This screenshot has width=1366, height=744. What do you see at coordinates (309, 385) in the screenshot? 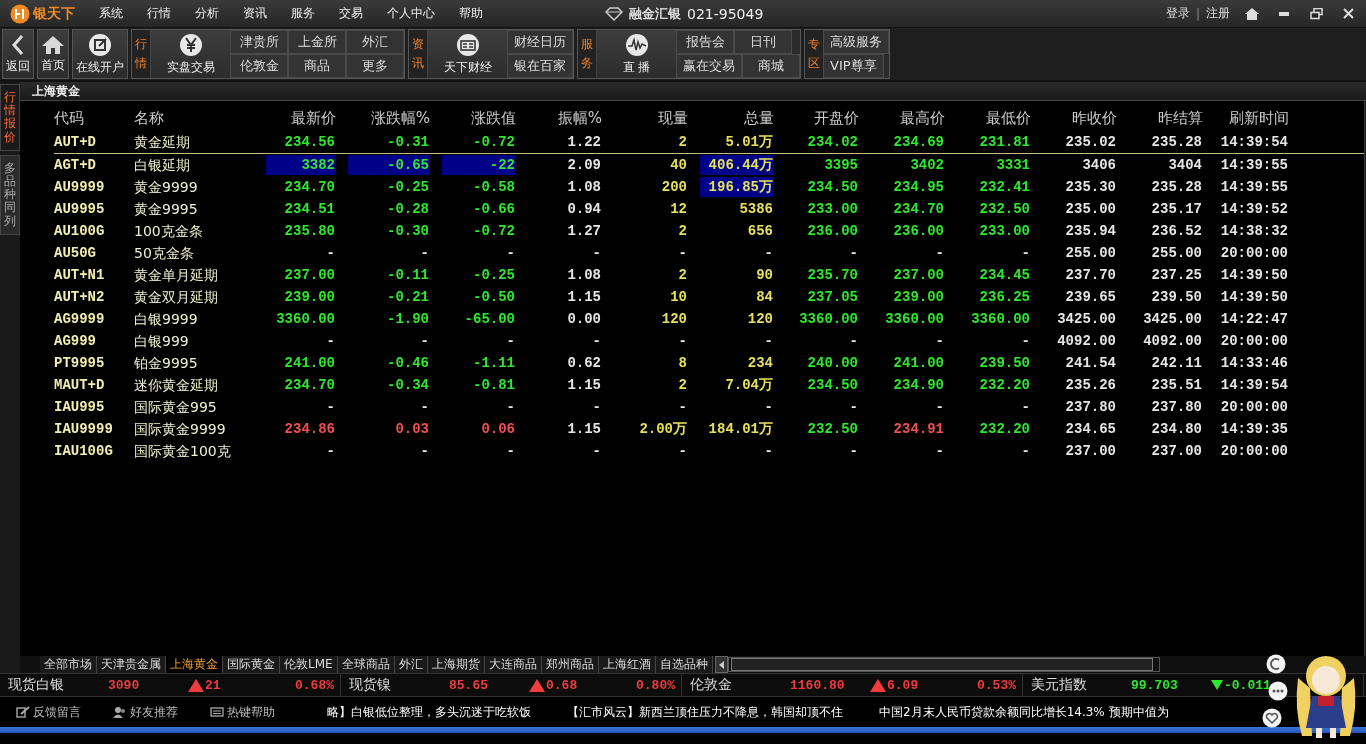
I see `table-cell-text: 234.70` at bounding box center [309, 385].